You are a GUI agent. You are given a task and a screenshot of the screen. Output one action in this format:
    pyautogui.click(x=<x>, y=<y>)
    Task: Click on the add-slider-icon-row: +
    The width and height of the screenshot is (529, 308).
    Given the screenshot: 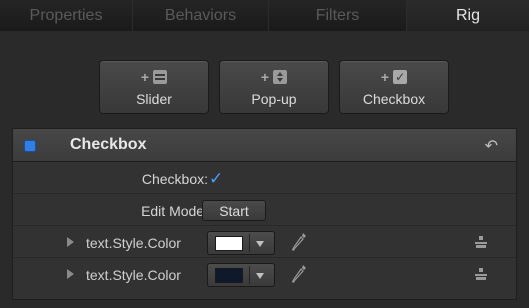 What is the action you would take?
    pyautogui.click(x=154, y=77)
    